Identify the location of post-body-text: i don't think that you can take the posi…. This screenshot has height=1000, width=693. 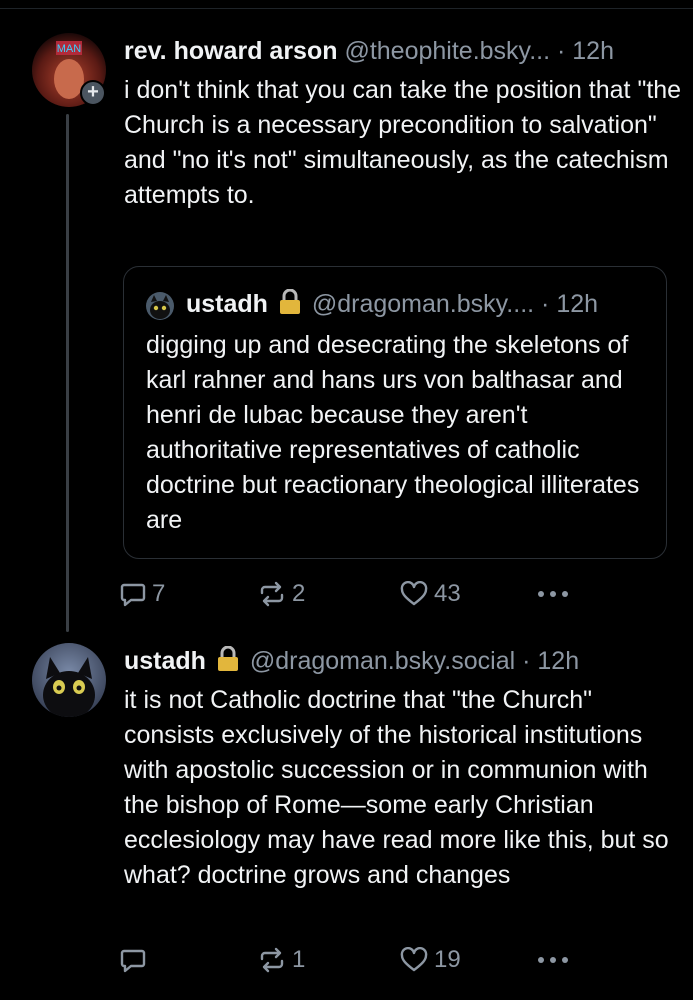
(403, 142).